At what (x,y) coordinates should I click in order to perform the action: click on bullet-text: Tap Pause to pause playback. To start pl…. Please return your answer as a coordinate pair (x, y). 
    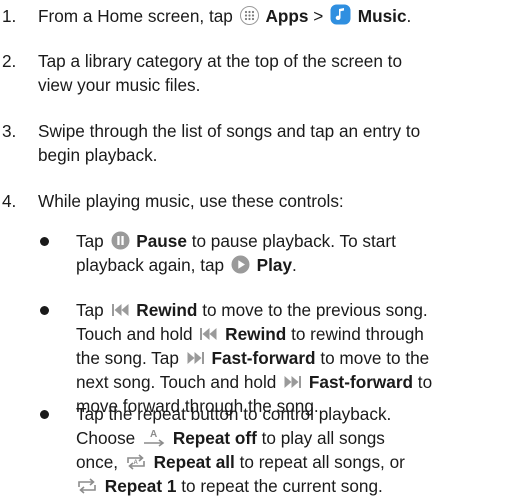
    Looking at the image, I should click on (236, 253).